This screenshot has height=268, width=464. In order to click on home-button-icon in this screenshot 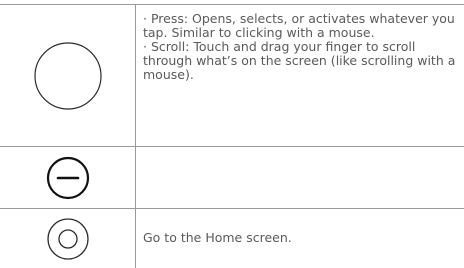, I will do `click(67, 238)`.